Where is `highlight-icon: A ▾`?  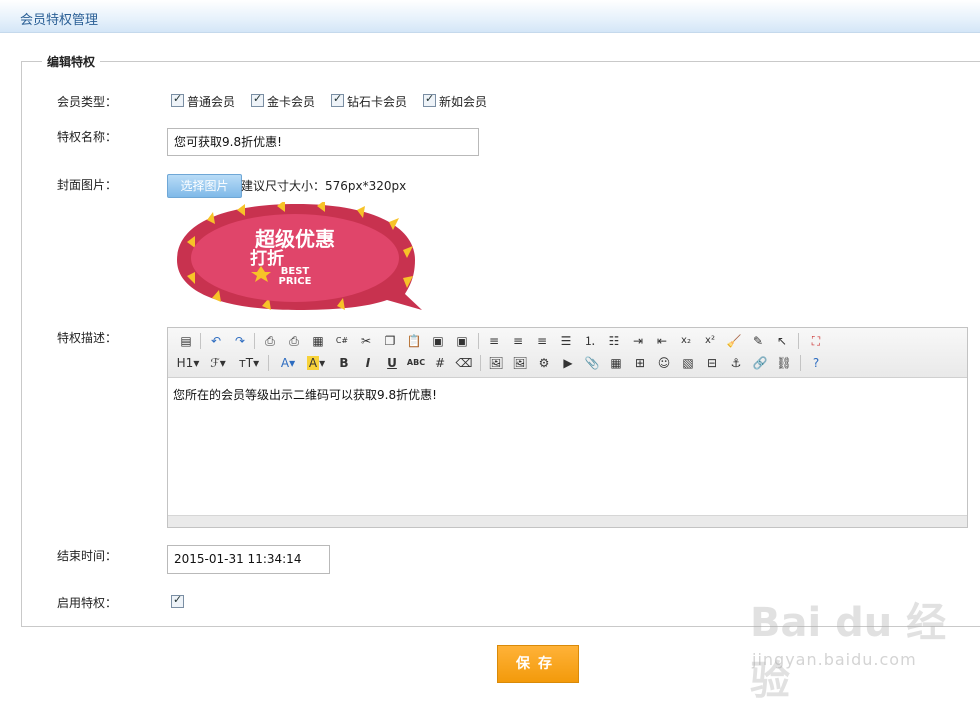 highlight-icon: A ▾ is located at coordinates (316, 363).